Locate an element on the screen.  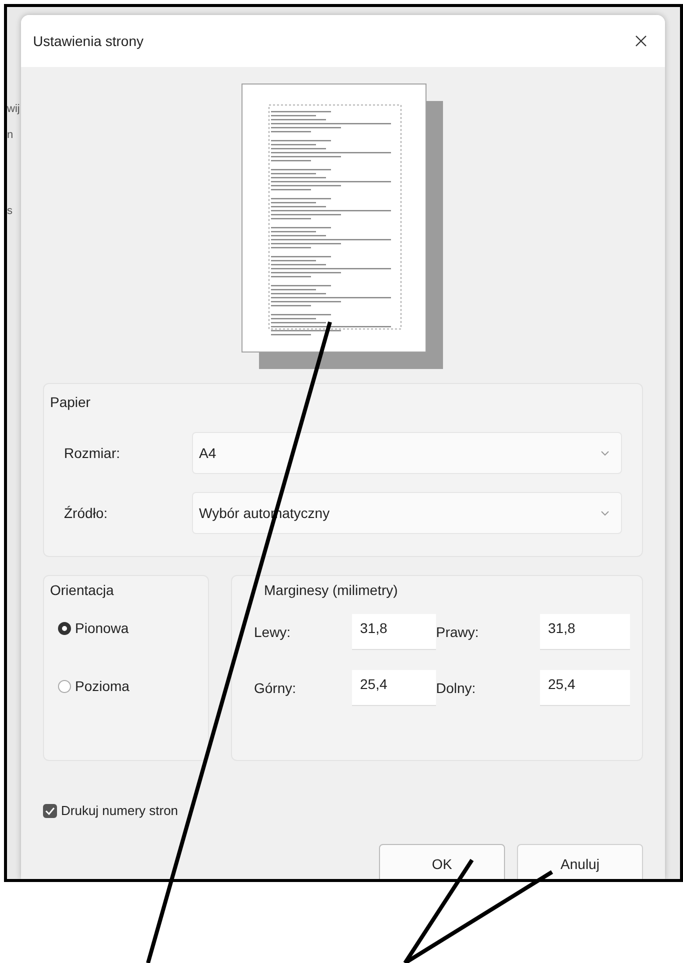
chevron-icon is located at coordinates (605, 453).